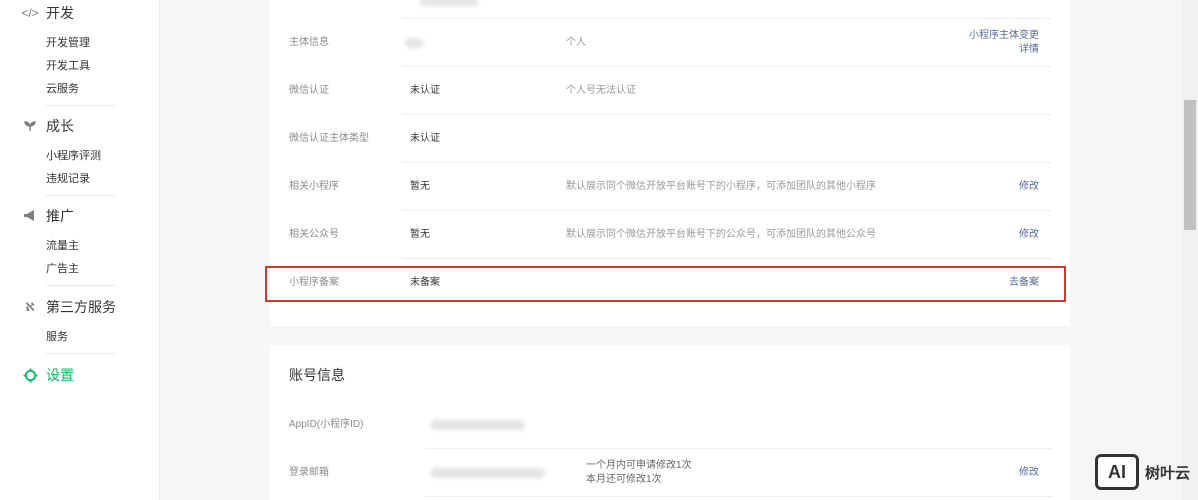 This screenshot has height=500, width=1198. What do you see at coordinates (1167, 473) in the screenshot?
I see `watermark-text: 树叶云` at bounding box center [1167, 473].